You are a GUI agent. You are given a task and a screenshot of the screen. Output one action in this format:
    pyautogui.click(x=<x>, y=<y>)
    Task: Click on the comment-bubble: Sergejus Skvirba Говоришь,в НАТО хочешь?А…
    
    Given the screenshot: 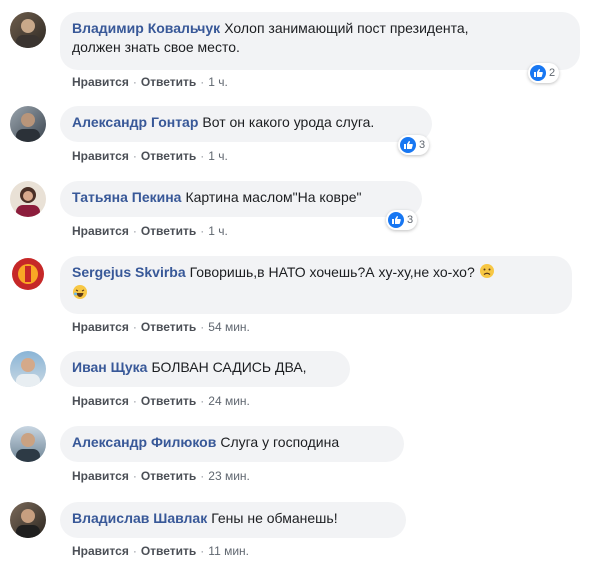 What is the action you would take?
    pyautogui.click(x=316, y=285)
    